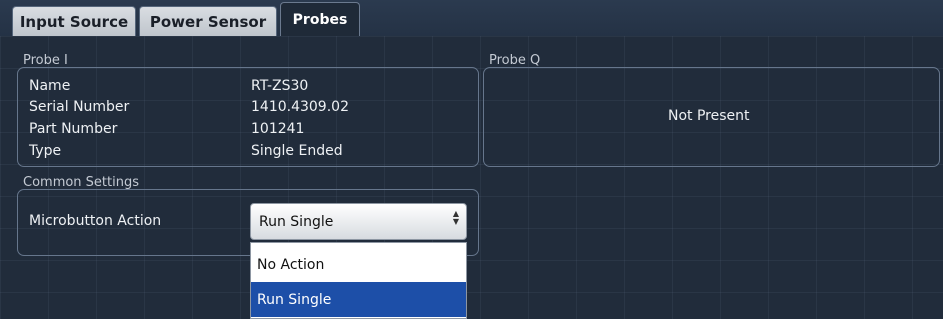 This screenshot has height=319, width=943. I want to click on select-arrows-icon: ▲ ▼, so click(456, 217).